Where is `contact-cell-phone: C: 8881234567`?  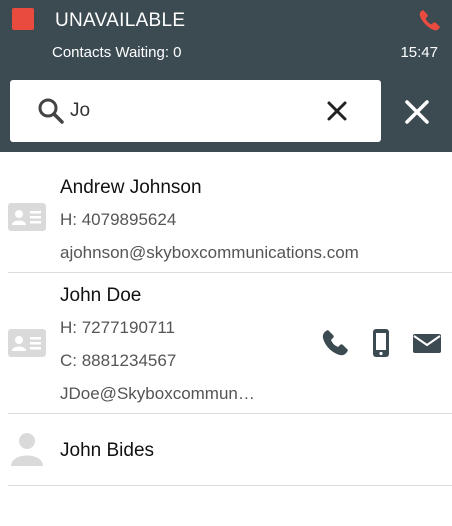 contact-cell-phone: C: 8881234567 is located at coordinates (118, 360).